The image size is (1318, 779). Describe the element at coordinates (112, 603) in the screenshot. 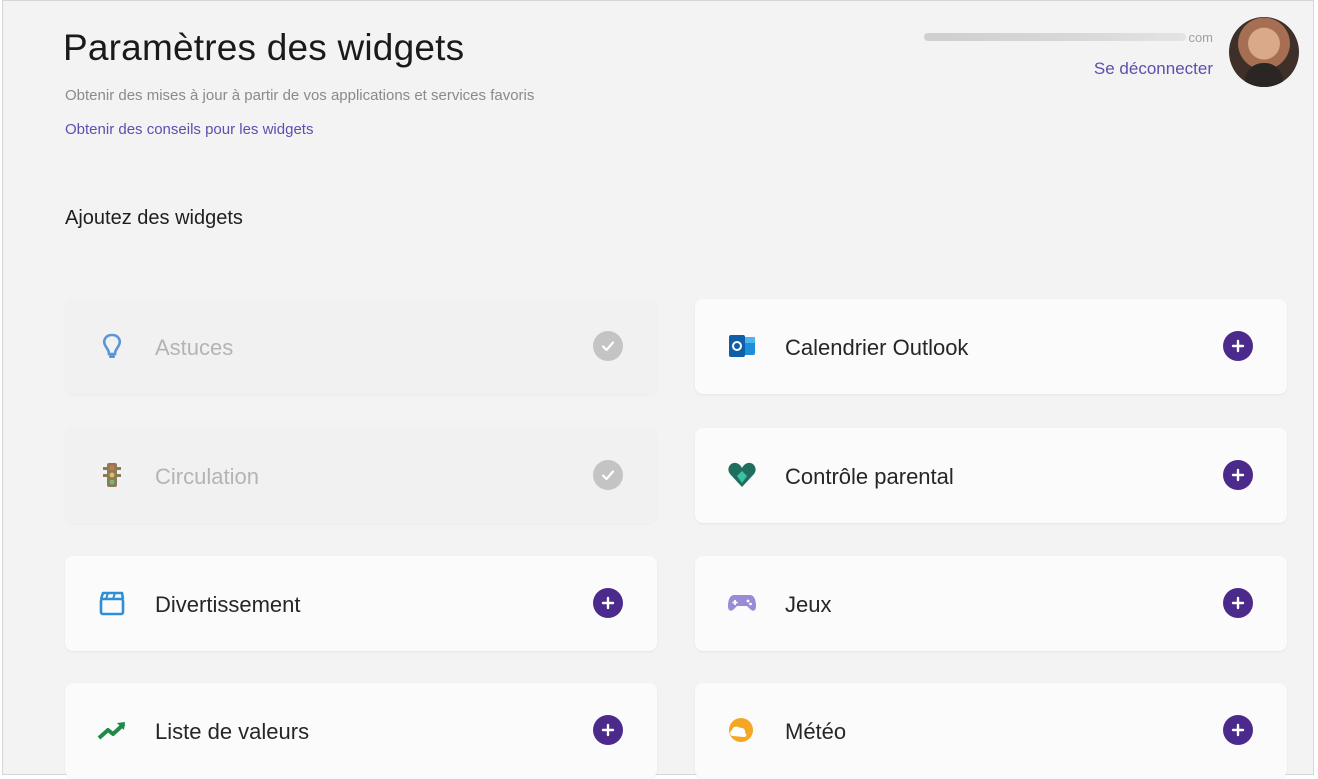

I see `clapperboard-icon` at that location.